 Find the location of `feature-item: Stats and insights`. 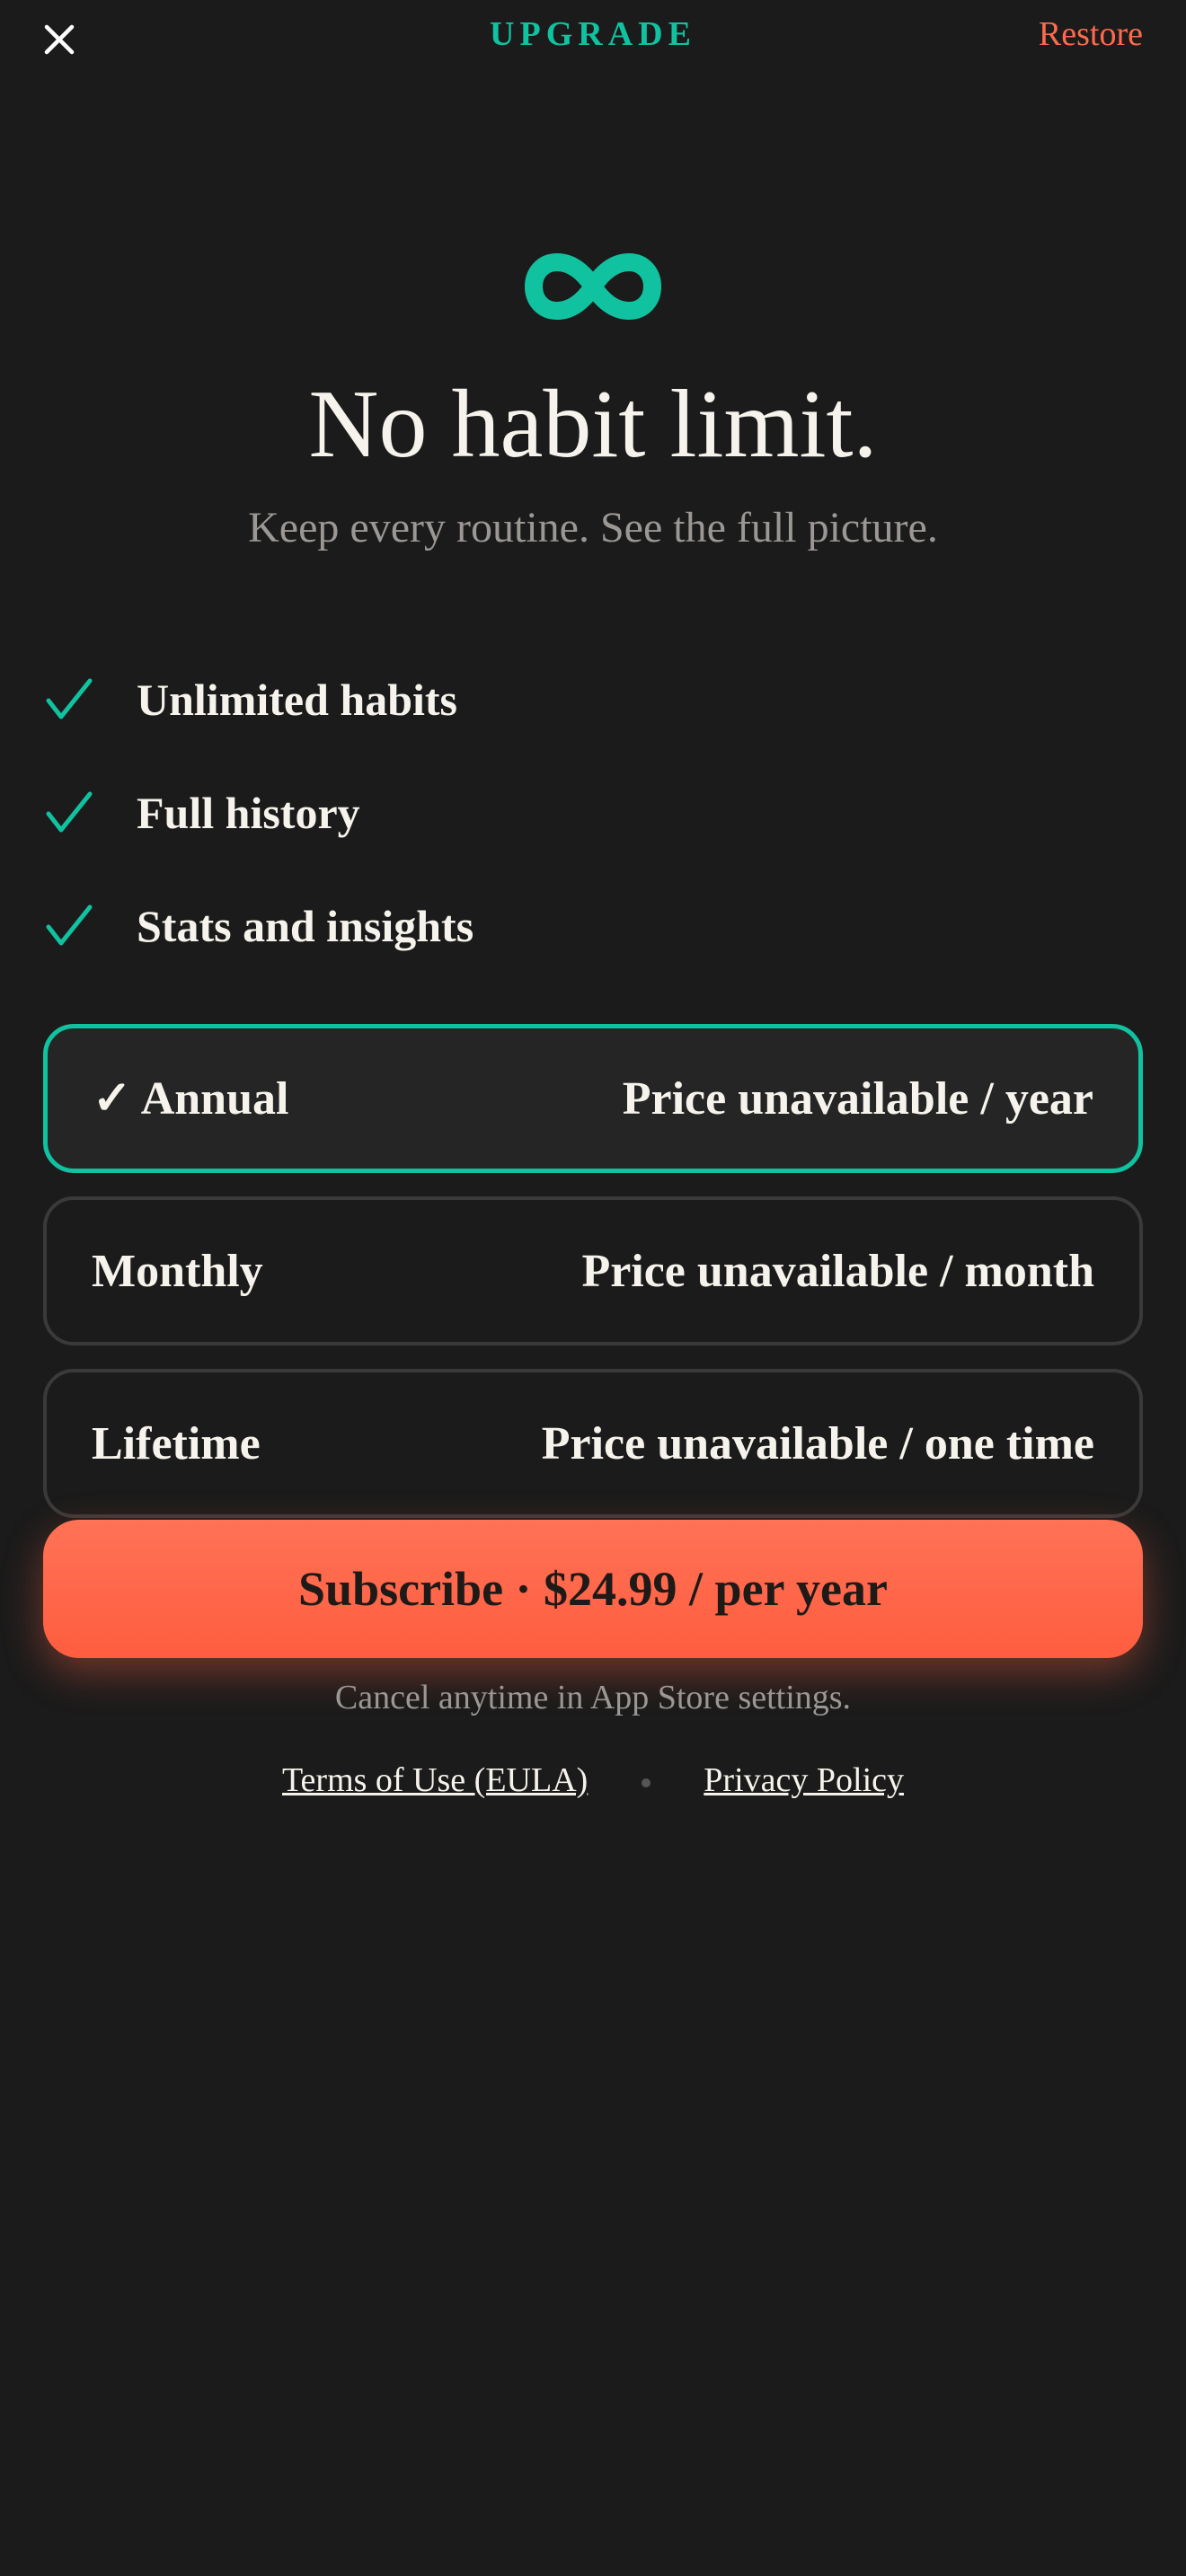

feature-item: Stats and insights is located at coordinates (593, 926).